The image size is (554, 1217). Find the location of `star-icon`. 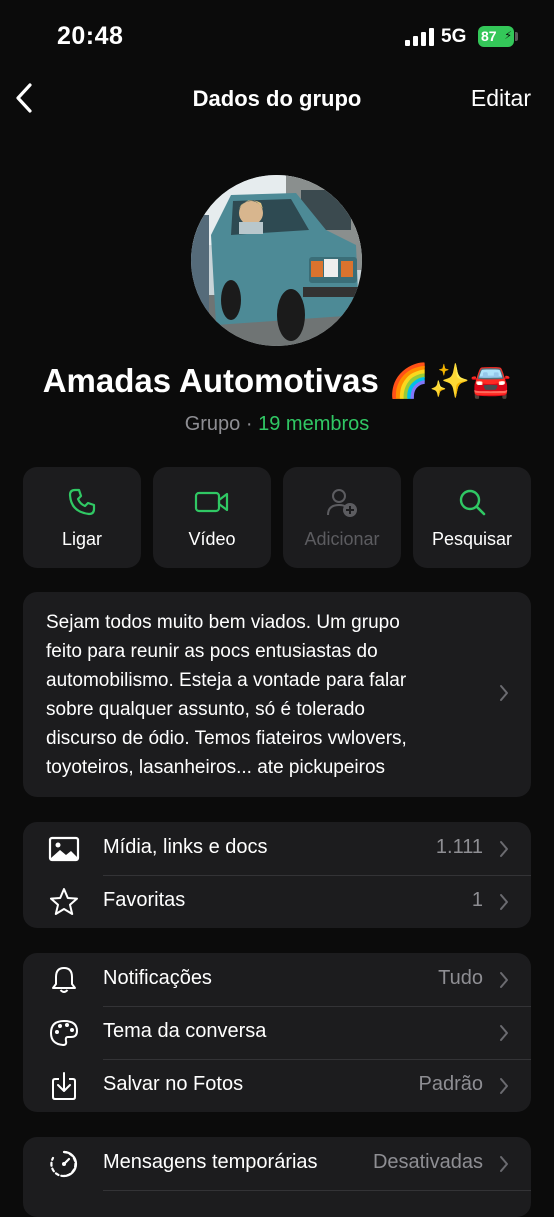

star-icon is located at coordinates (64, 901).